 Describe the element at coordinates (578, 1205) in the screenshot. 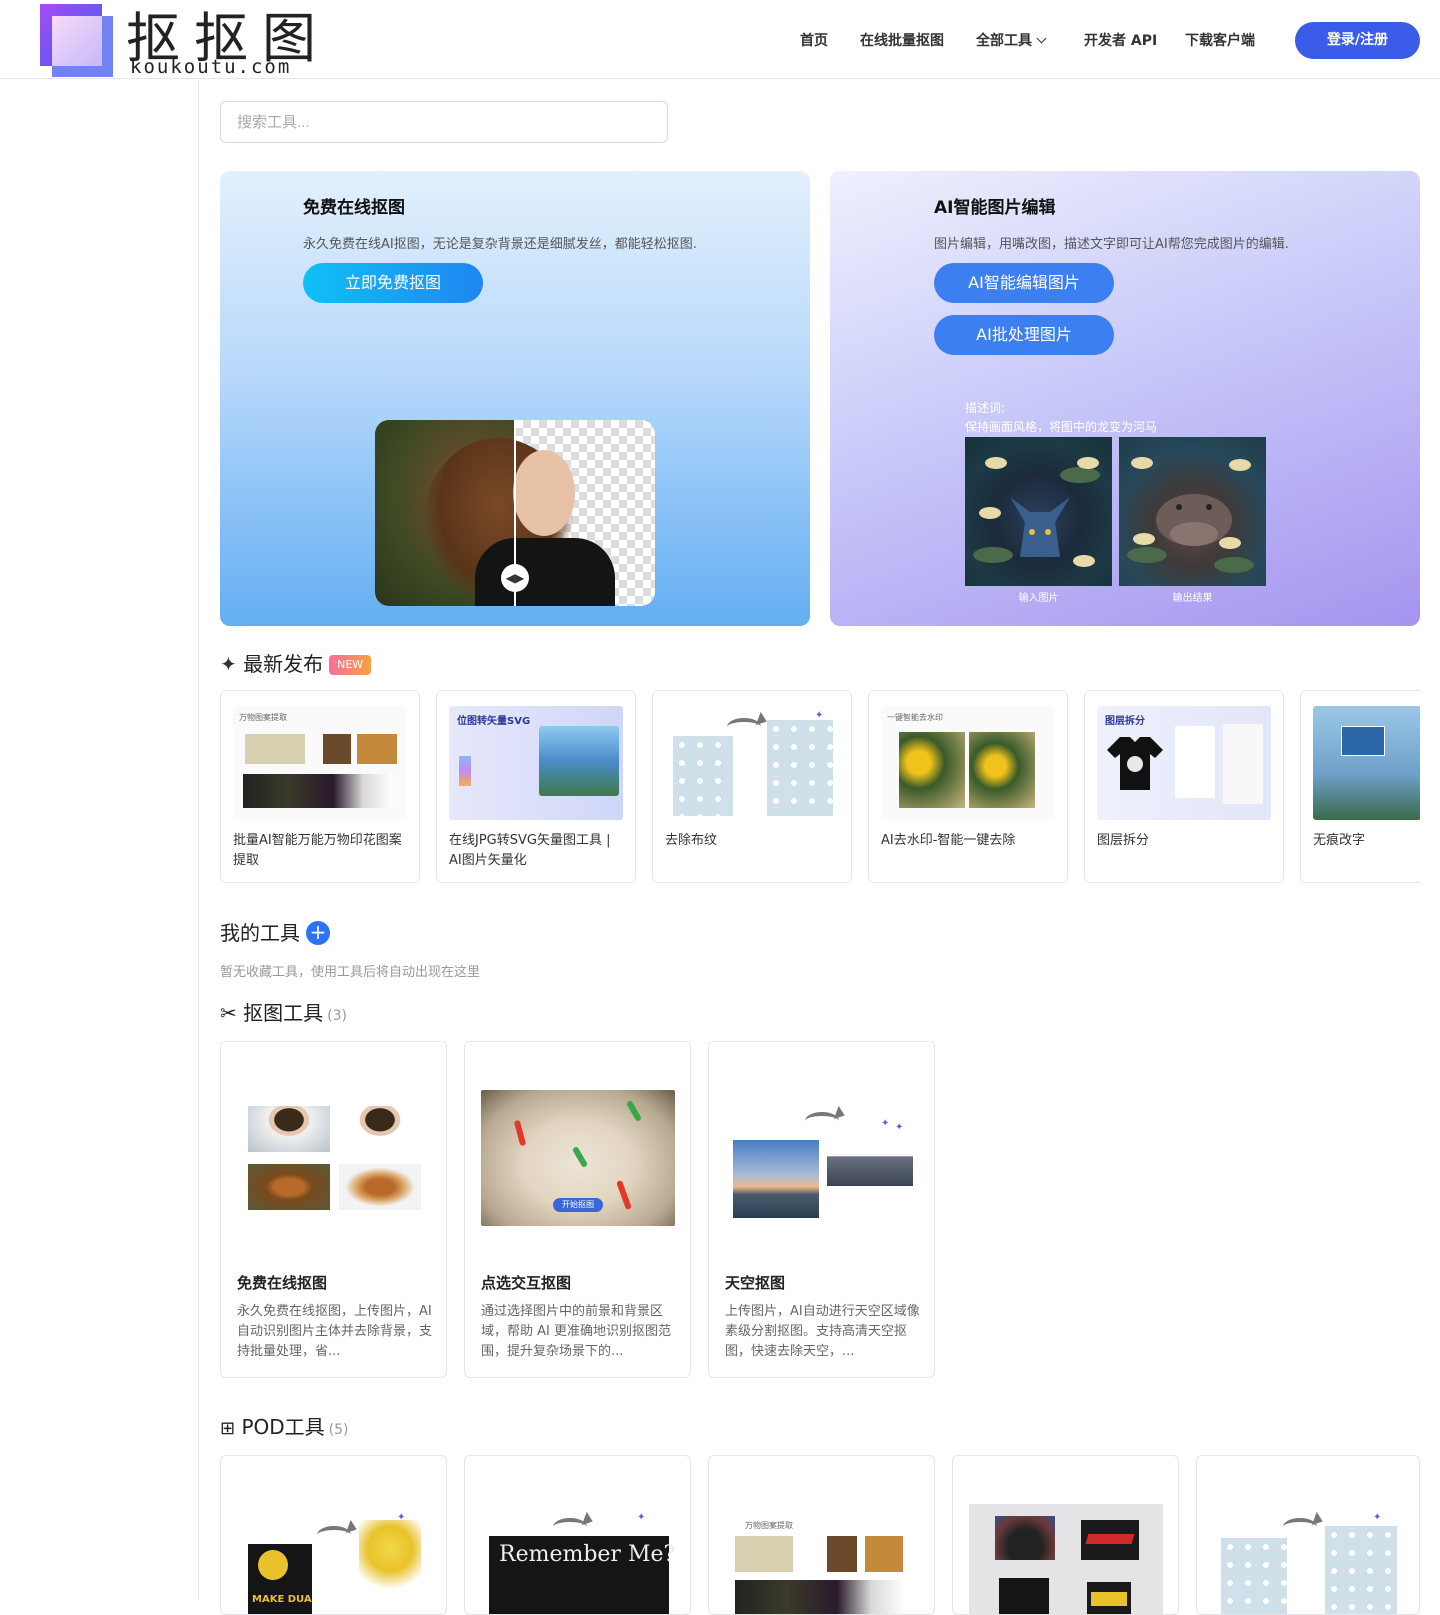

I see `start-cutout-button: 开始抠图` at that location.